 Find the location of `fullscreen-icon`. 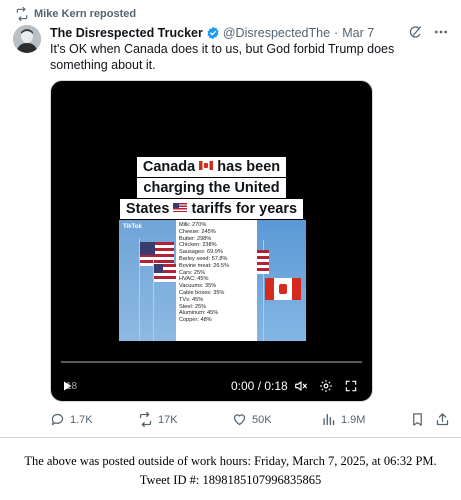

fullscreen-icon is located at coordinates (351, 386).